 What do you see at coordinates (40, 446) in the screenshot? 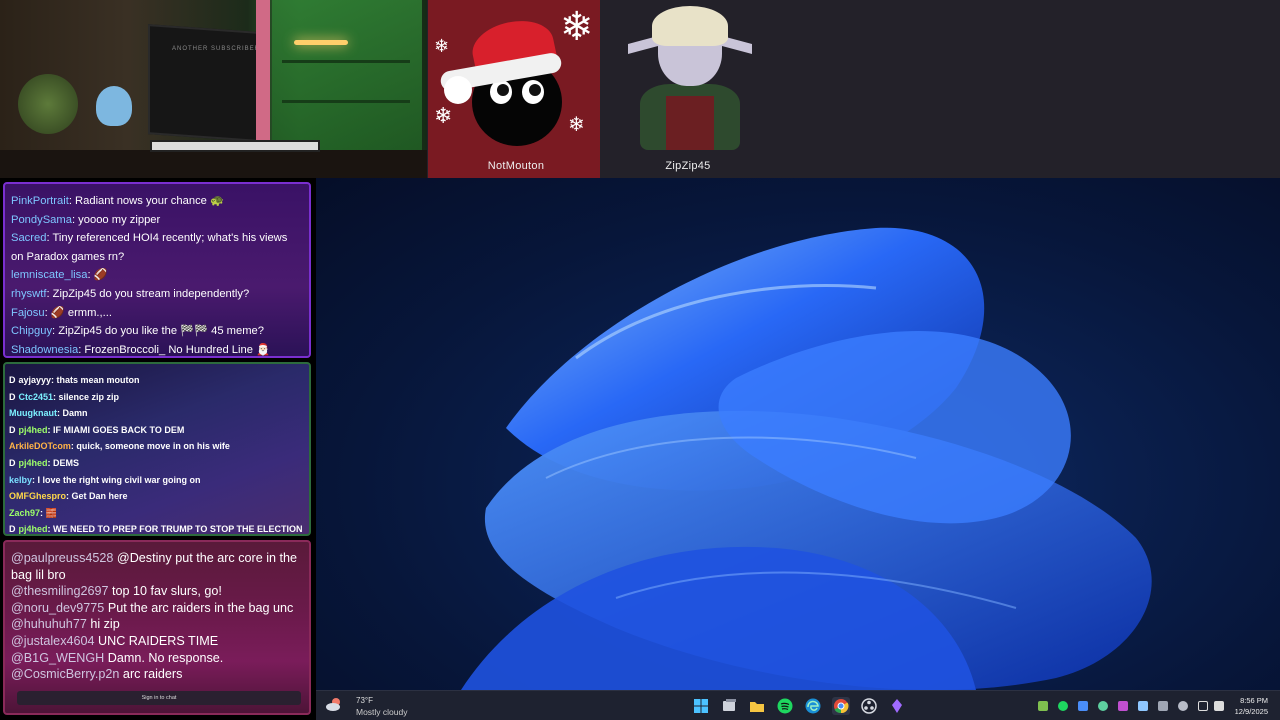
I see `chat-username: ArkileDOTcom` at bounding box center [40, 446].